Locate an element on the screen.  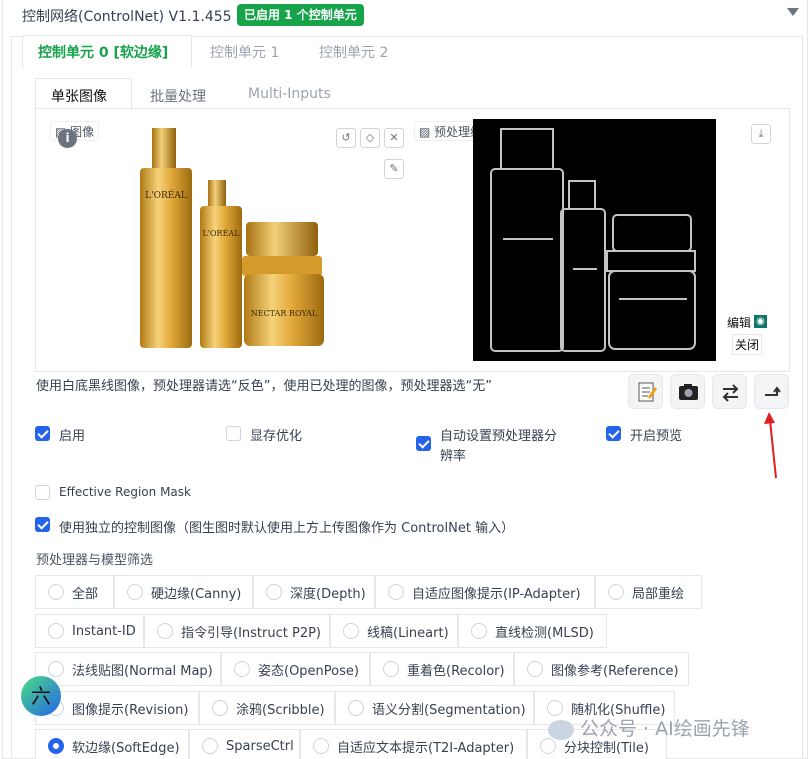
enable-checkbox is located at coordinates (42, 433).